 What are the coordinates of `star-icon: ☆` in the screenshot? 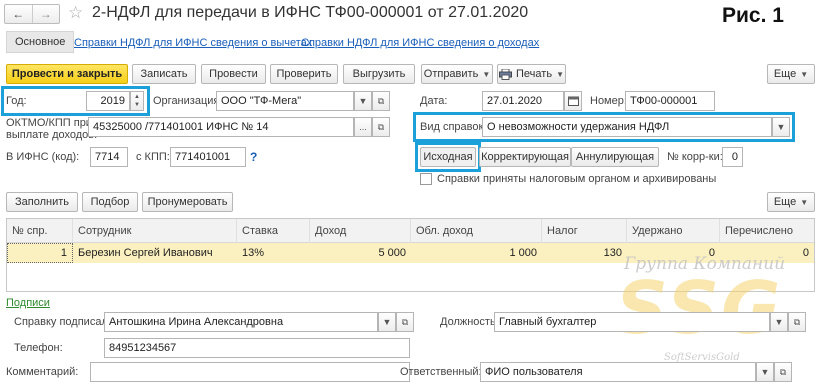 It's located at (75, 13).